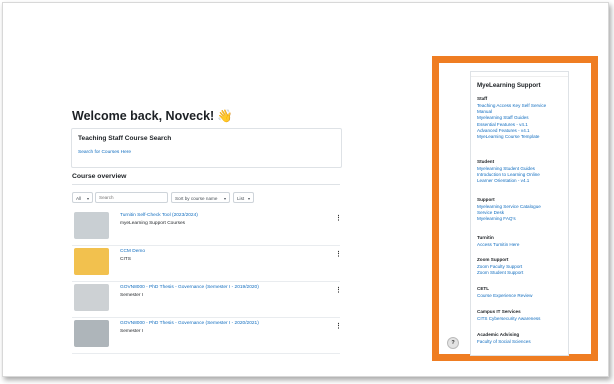  I want to click on sort-dropdown: Sort by course name ▾, so click(200, 197).